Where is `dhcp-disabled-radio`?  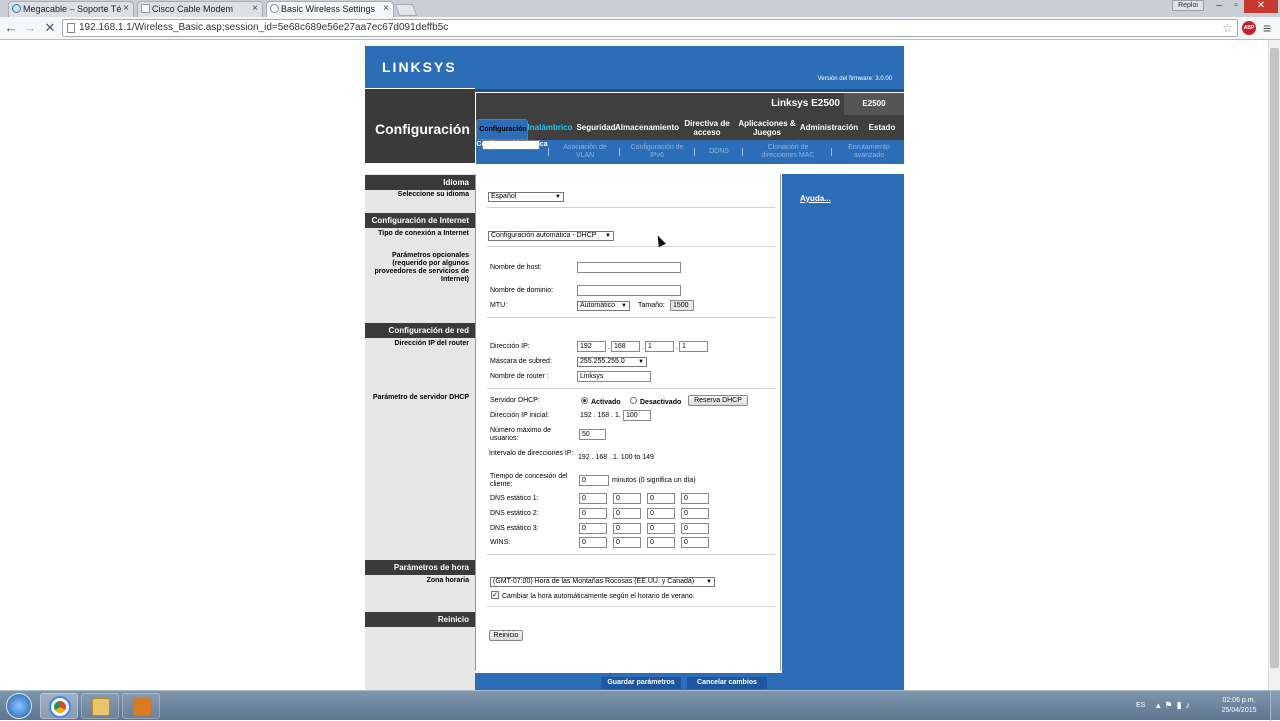 dhcp-disabled-radio is located at coordinates (633, 400).